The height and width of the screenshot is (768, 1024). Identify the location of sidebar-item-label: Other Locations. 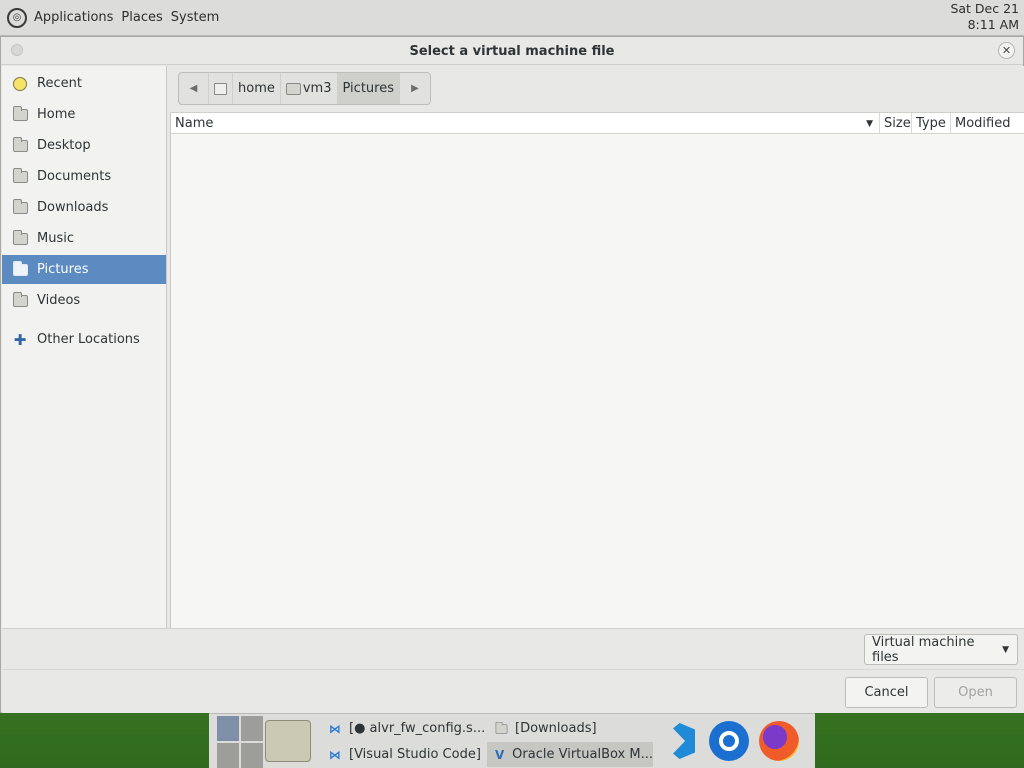
(88, 339).